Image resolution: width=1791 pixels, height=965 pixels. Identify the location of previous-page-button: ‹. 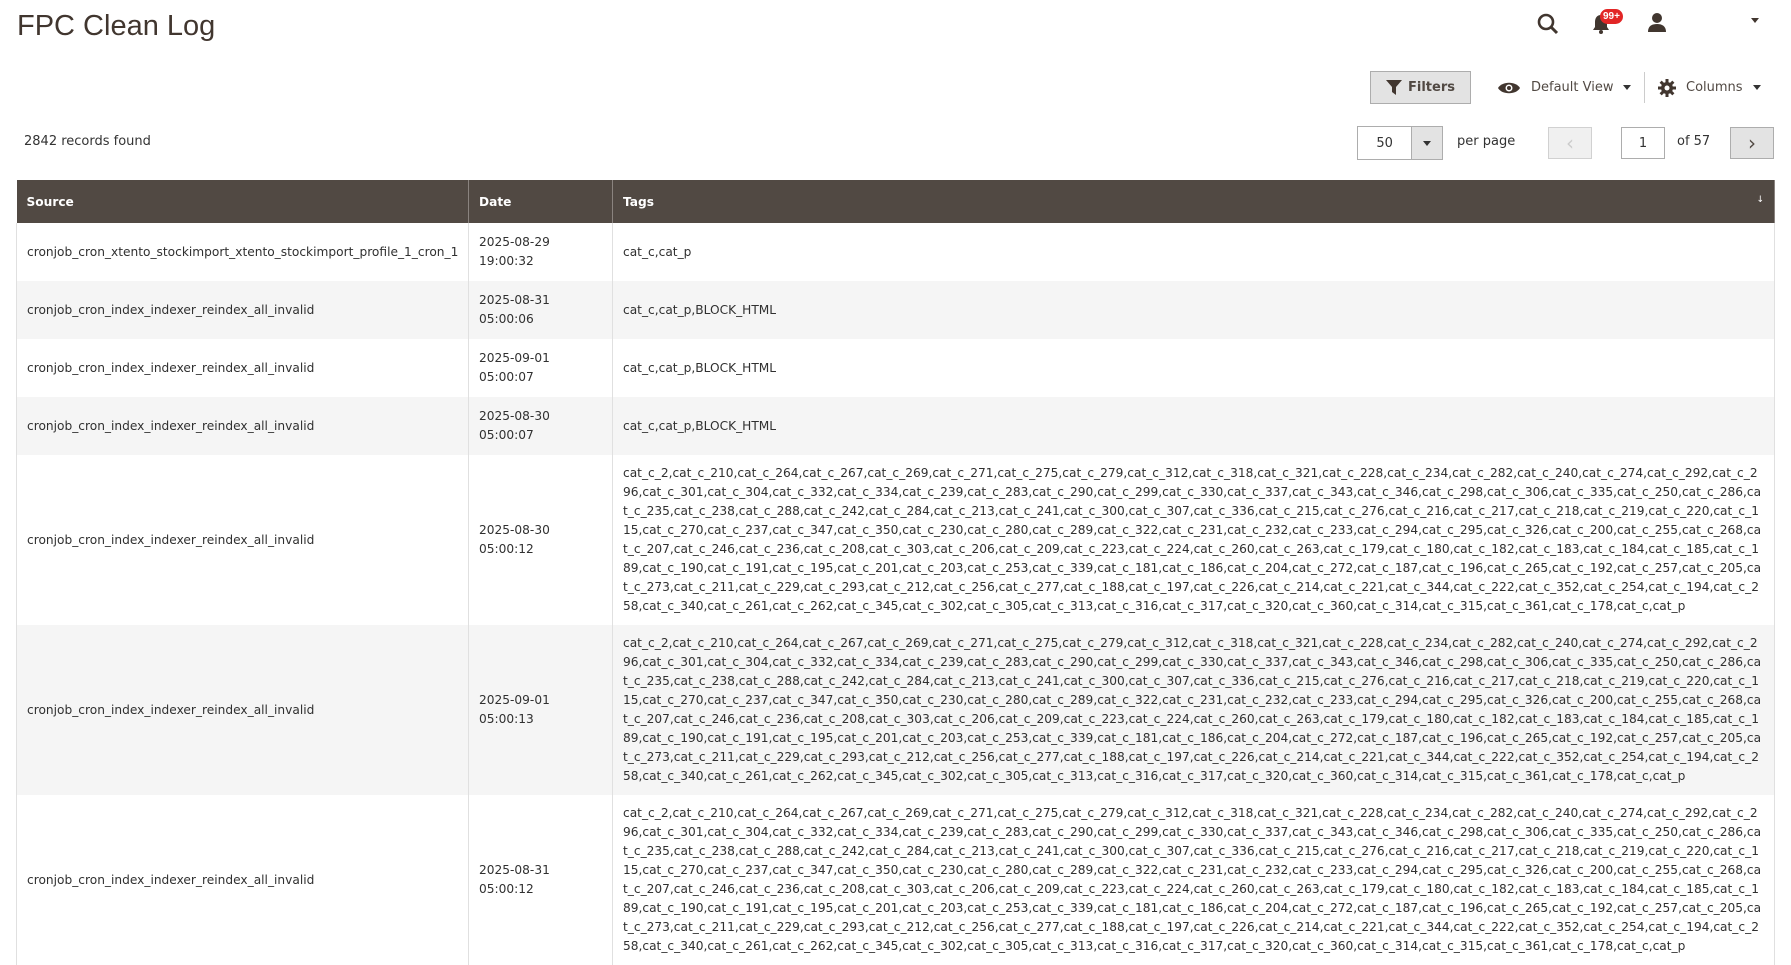
(1570, 143).